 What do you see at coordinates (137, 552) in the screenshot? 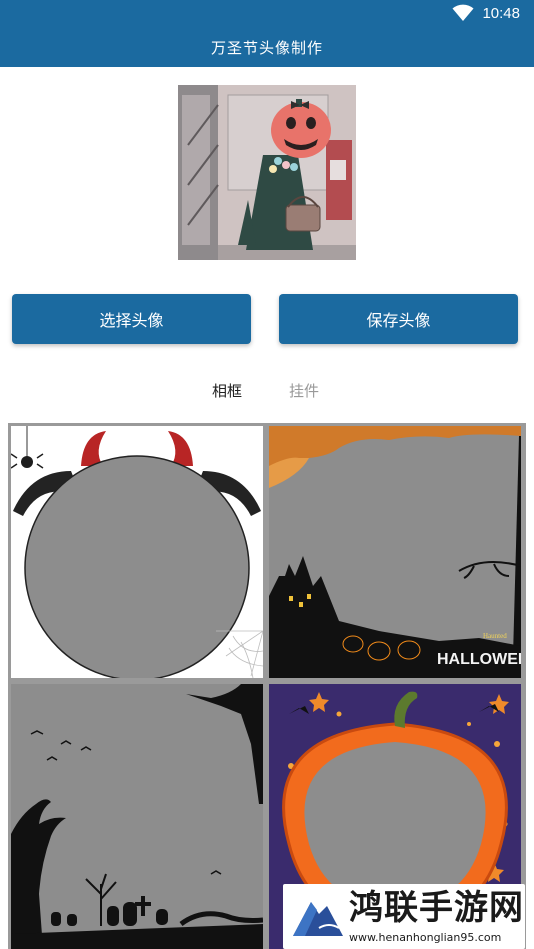
I see `frame-devil-bat` at bounding box center [137, 552].